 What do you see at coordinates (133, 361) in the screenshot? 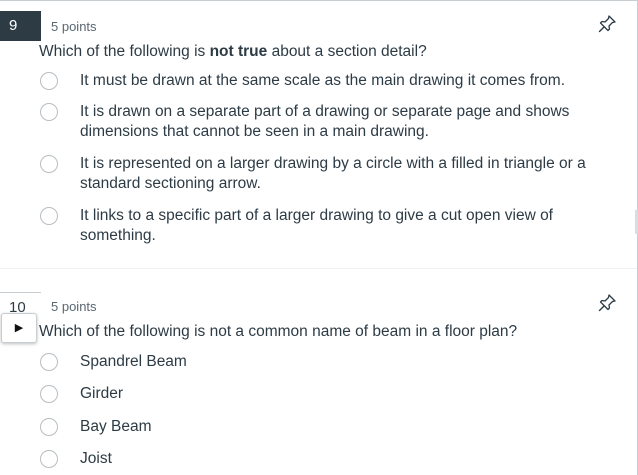
I see `answer-label: Spandrel Beam` at bounding box center [133, 361].